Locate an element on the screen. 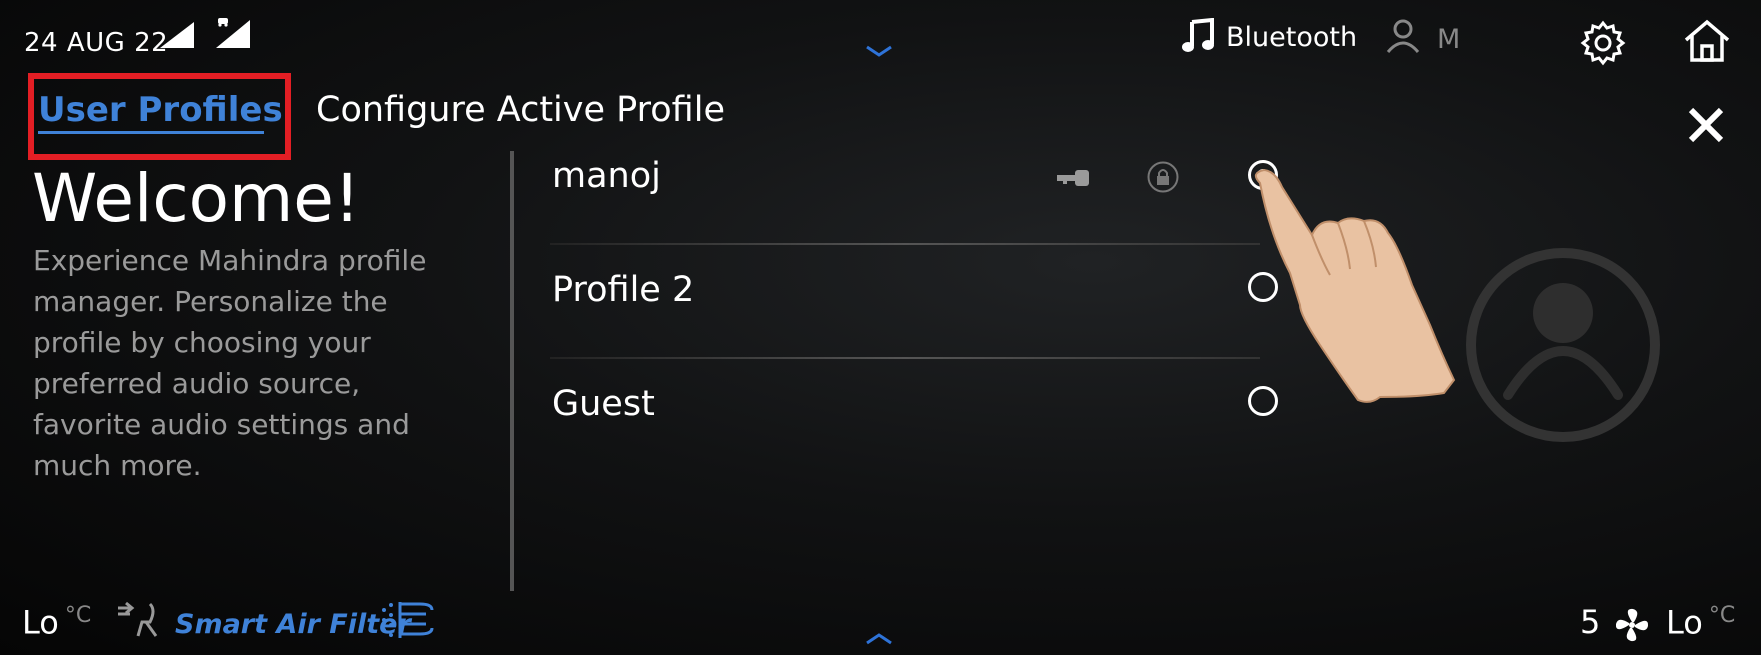 This screenshot has height=655, width=1761. status-date: 24 AUG 22 is located at coordinates (96, 43).